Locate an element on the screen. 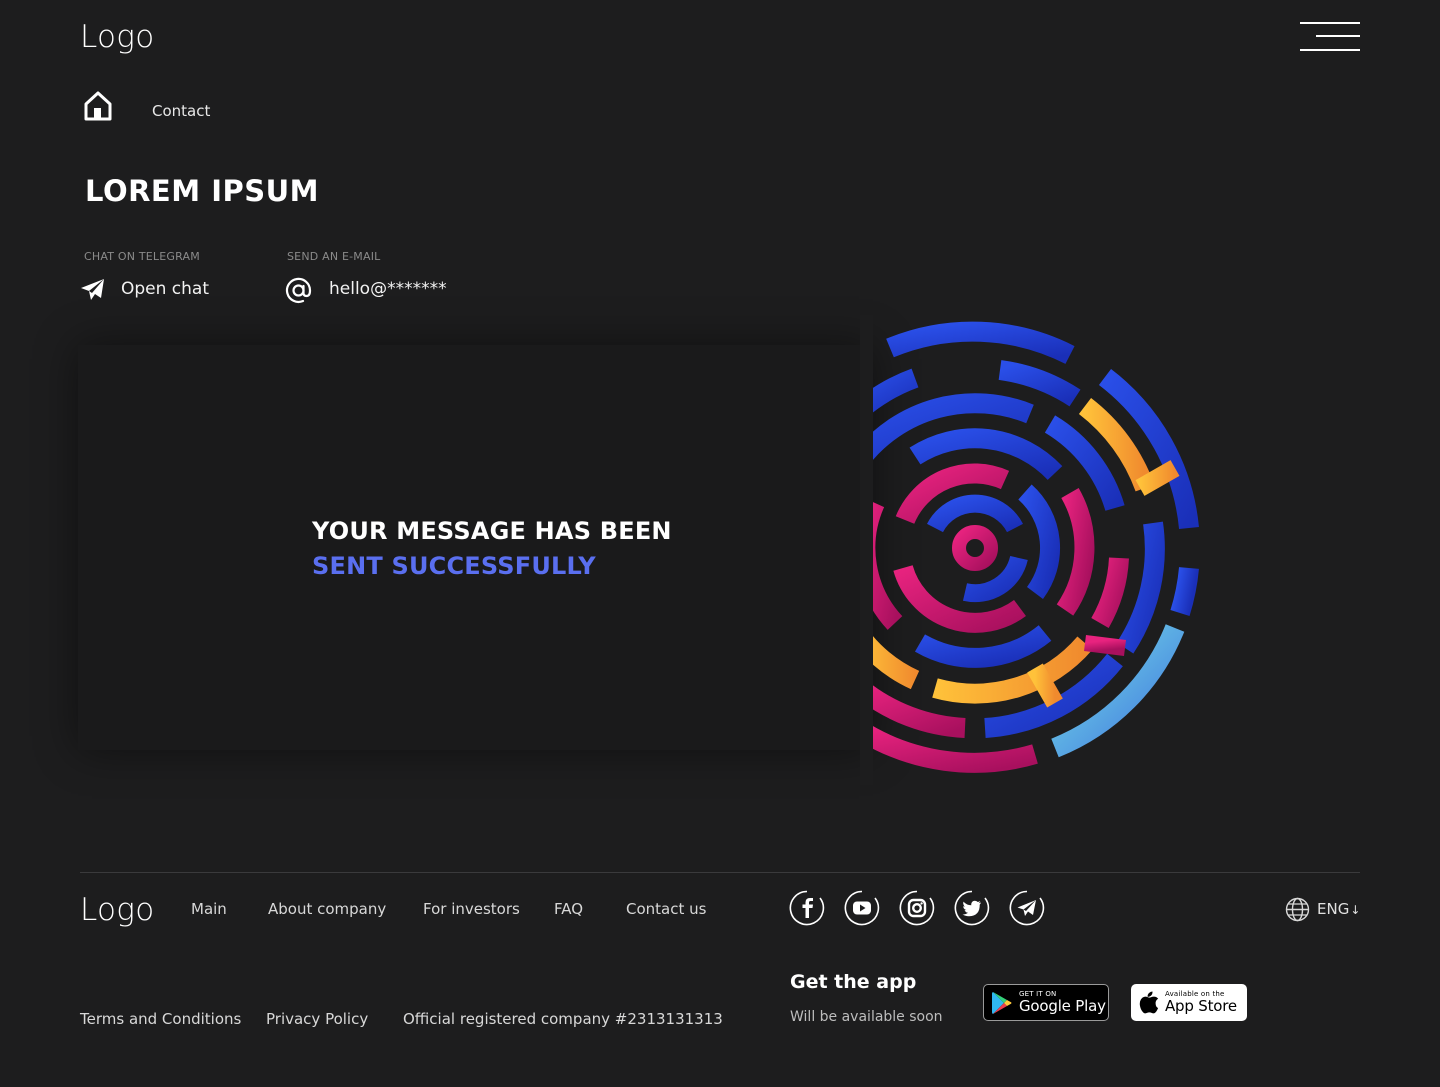 The width and height of the screenshot is (1440, 1087). success-message: YOUR MESSAGE HAS BEEN SENT SUCCESSFULLY is located at coordinates (492, 549).